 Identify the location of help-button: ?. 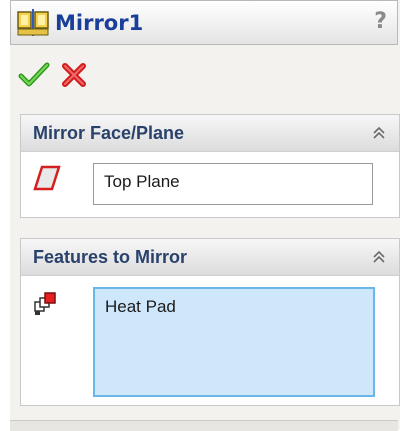
(380, 21).